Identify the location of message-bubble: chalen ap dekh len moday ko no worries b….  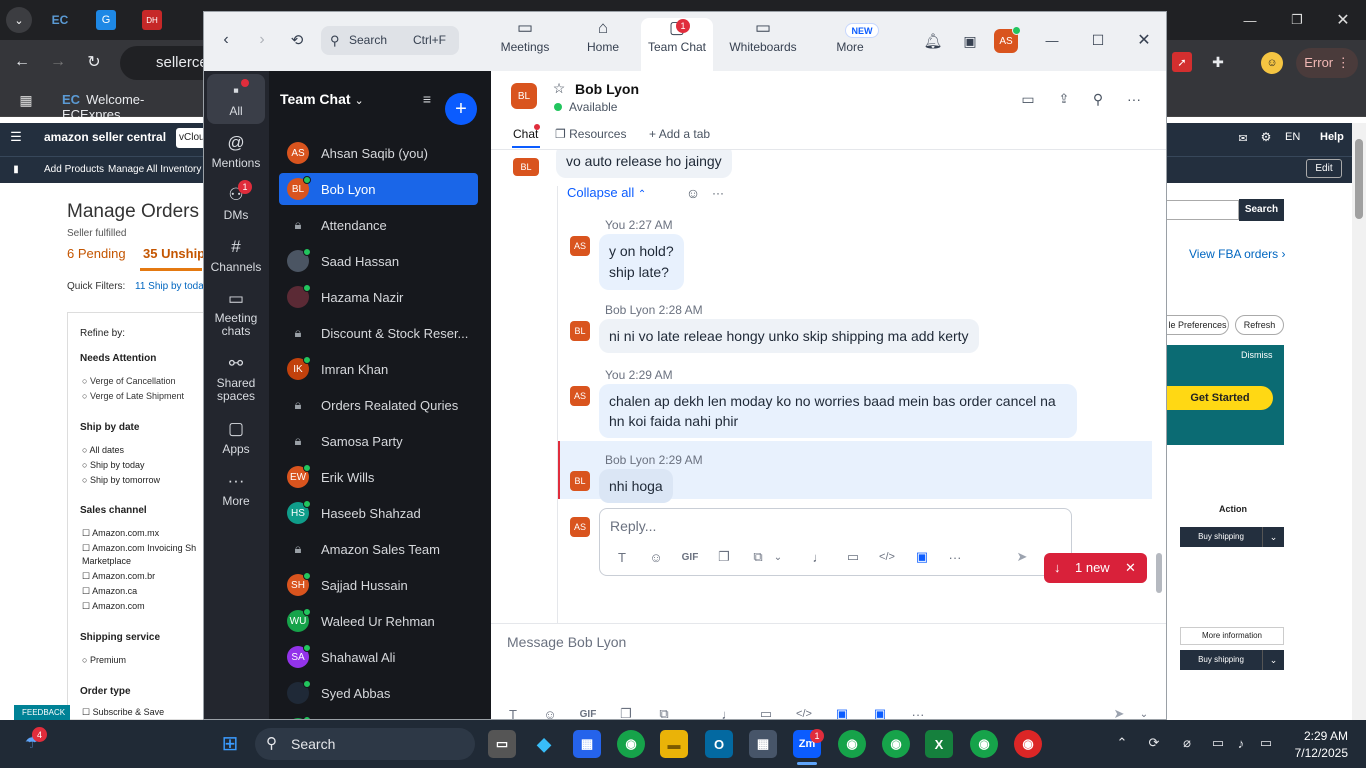
(838, 411).